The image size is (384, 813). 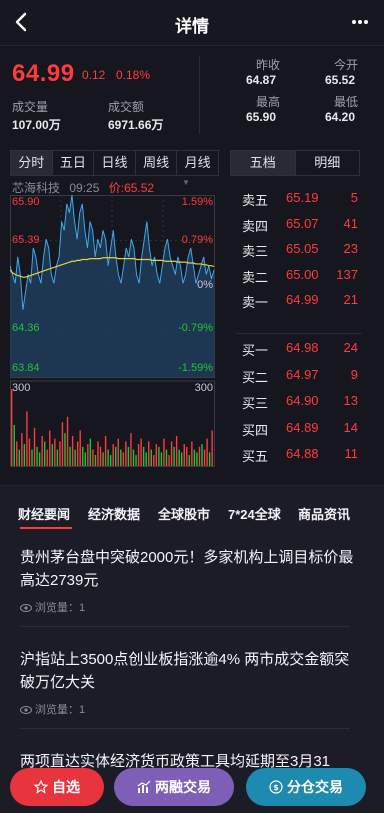 What do you see at coordinates (354, 197) in the screenshot?
I see `order-book-vol: 5` at bounding box center [354, 197].